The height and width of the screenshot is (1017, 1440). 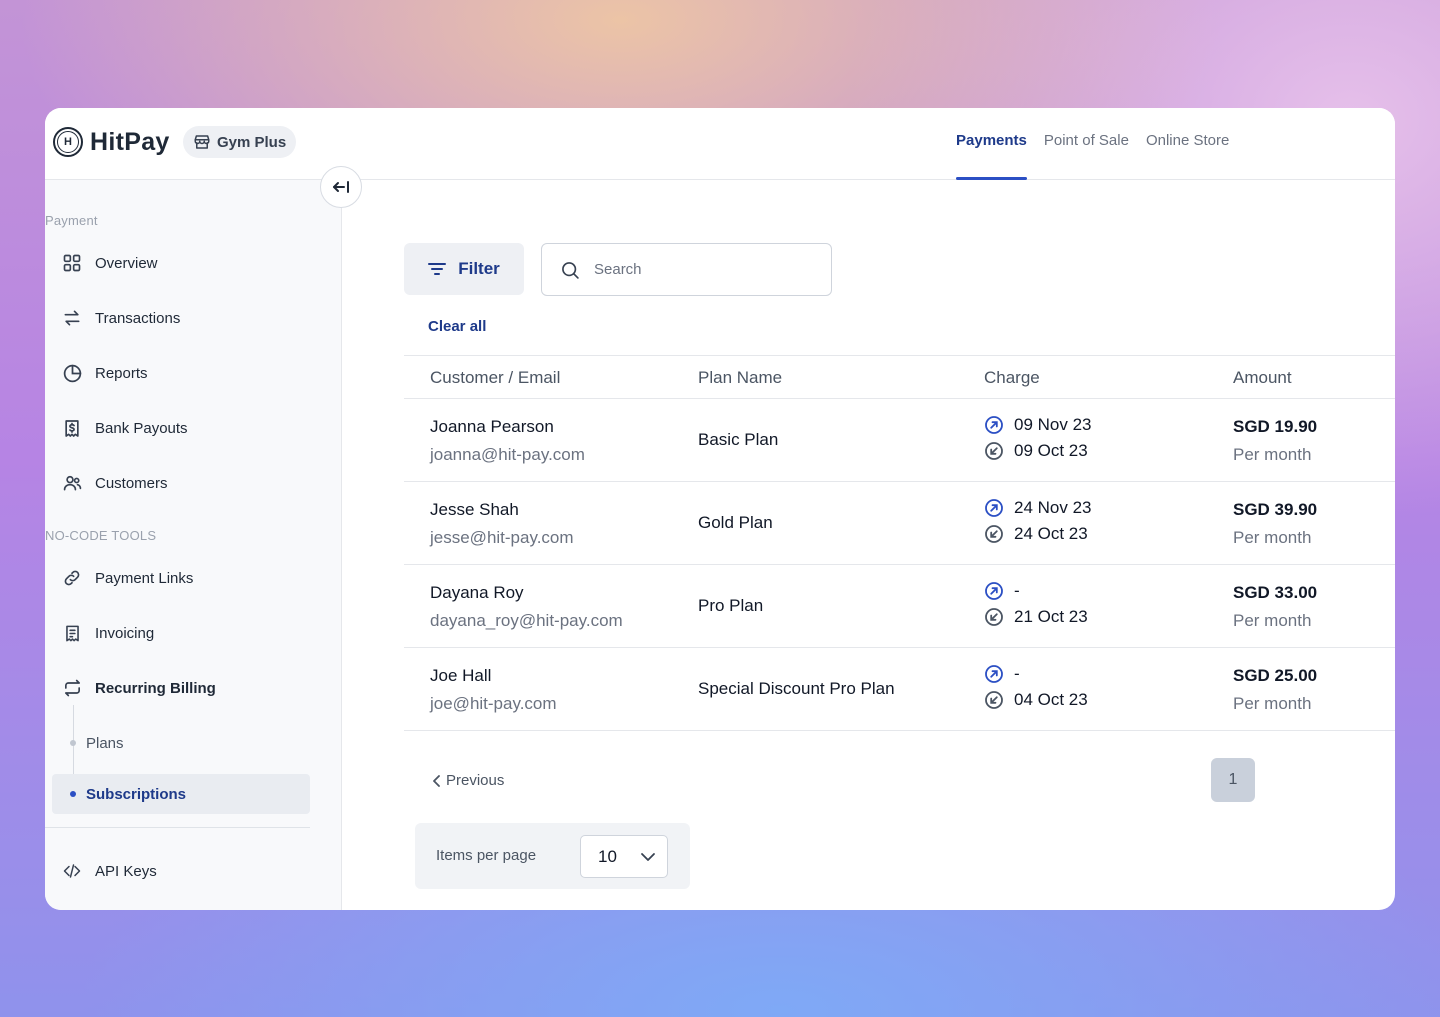 I want to click on sidebar-subitem-label: Plans, so click(x=105, y=743).